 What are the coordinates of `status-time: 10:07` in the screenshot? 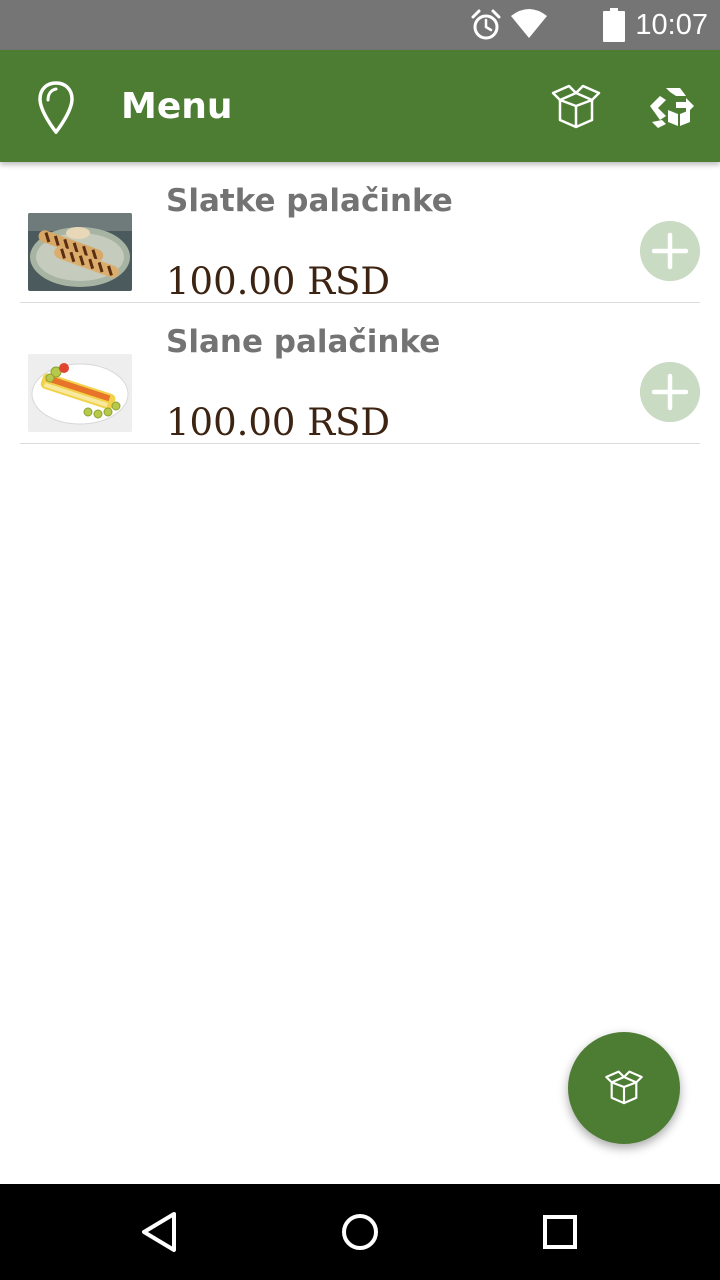 It's located at (671, 25).